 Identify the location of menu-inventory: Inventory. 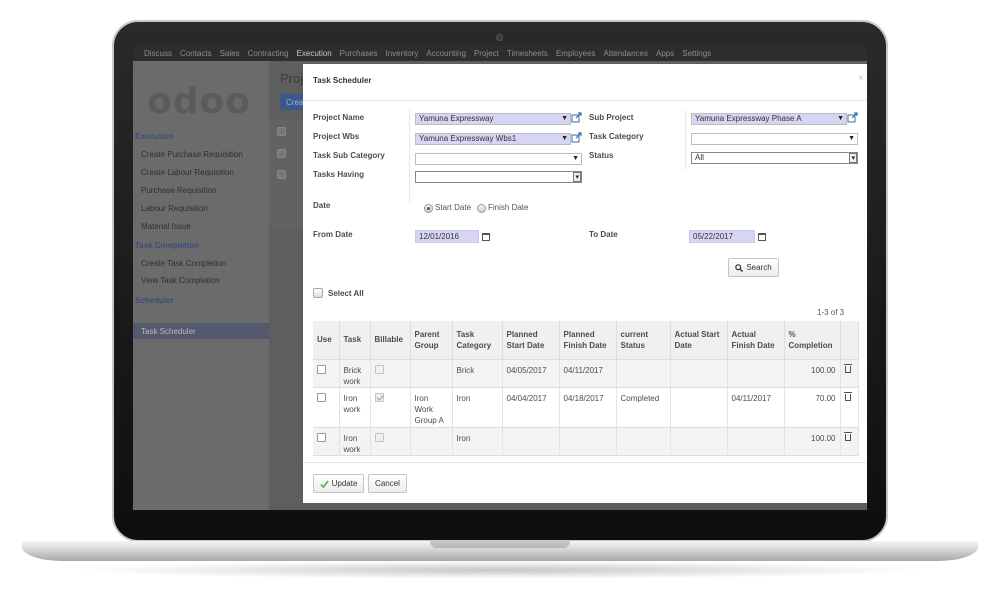
(401, 53).